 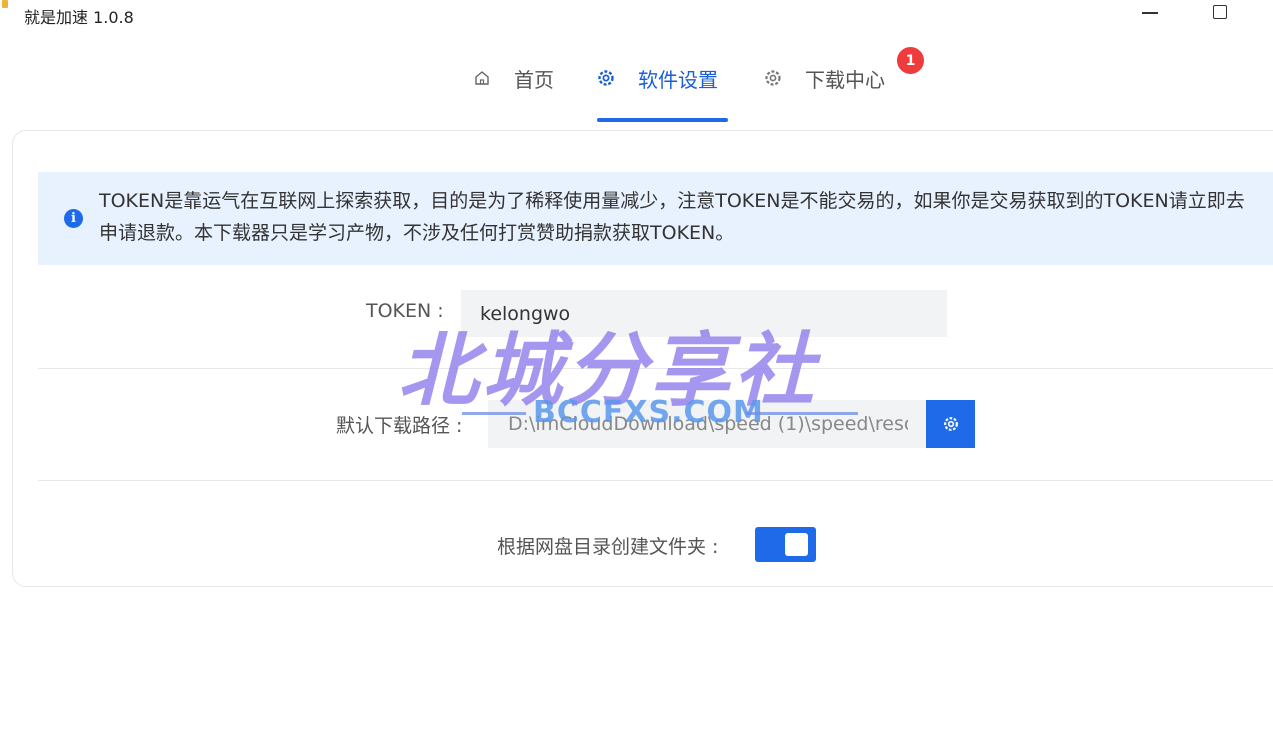 I want to click on tab-download: 下载中心, so click(x=824, y=91).